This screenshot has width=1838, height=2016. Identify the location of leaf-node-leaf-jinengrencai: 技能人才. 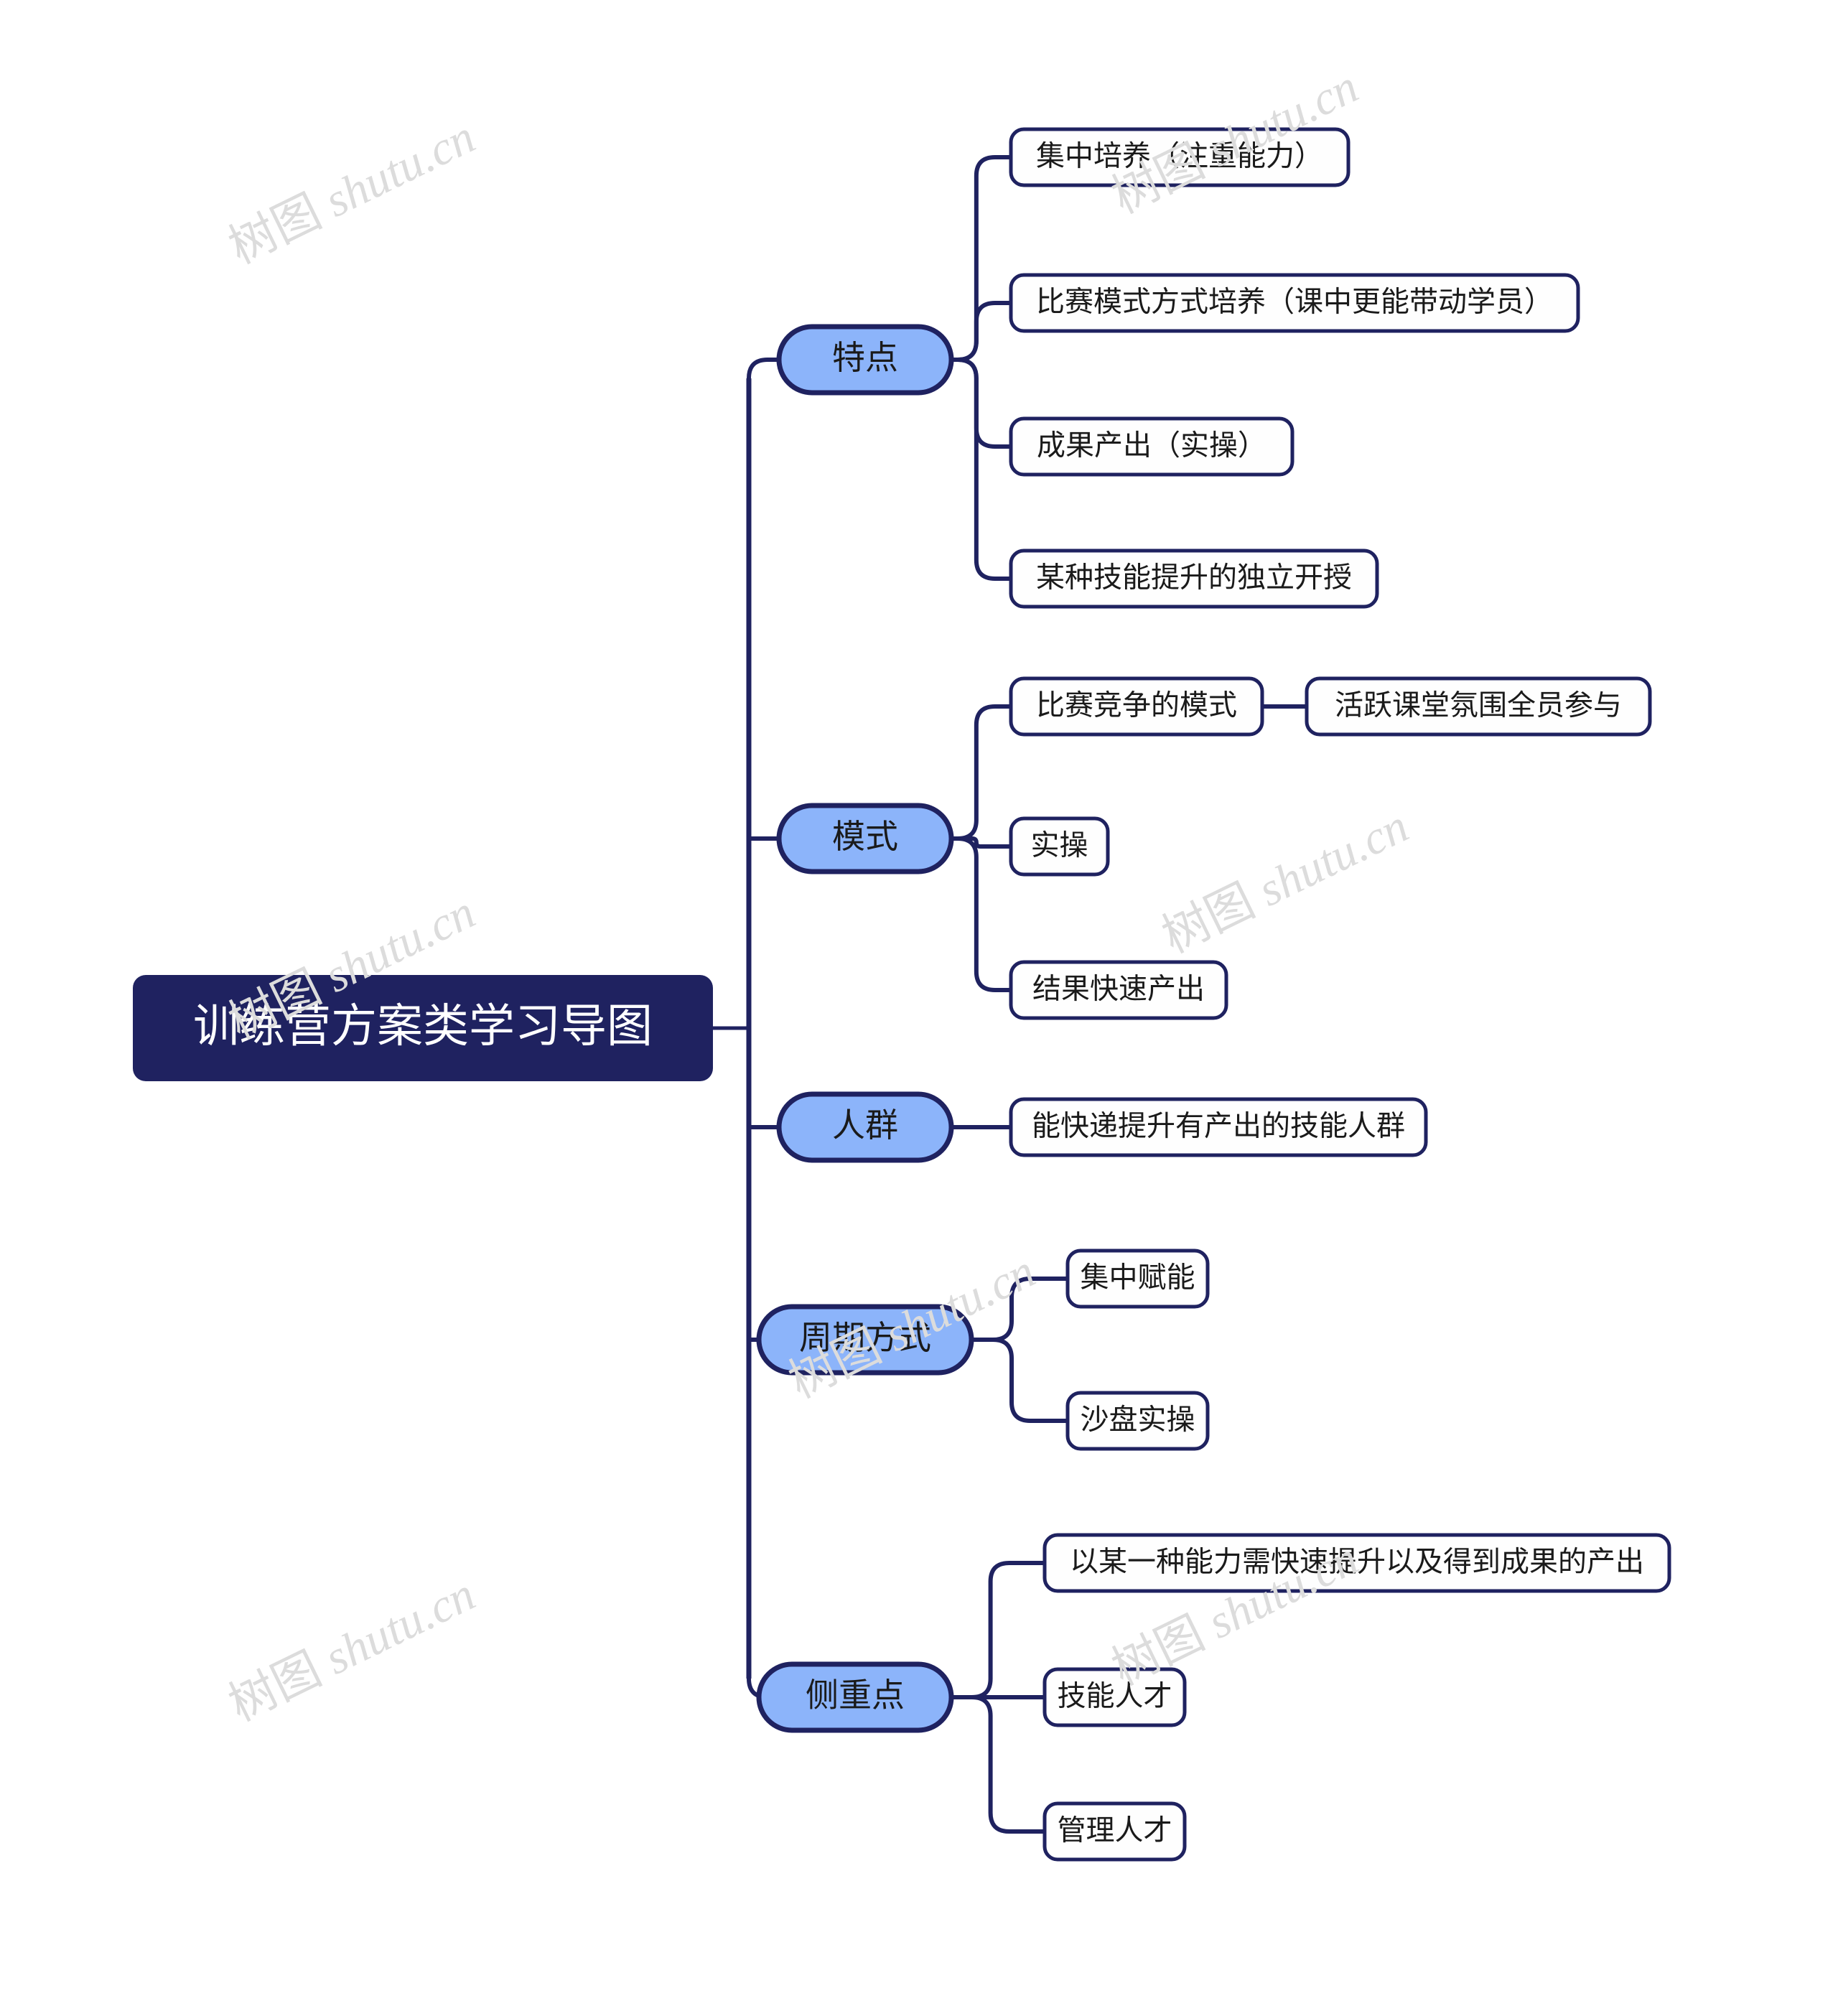
(1115, 1697).